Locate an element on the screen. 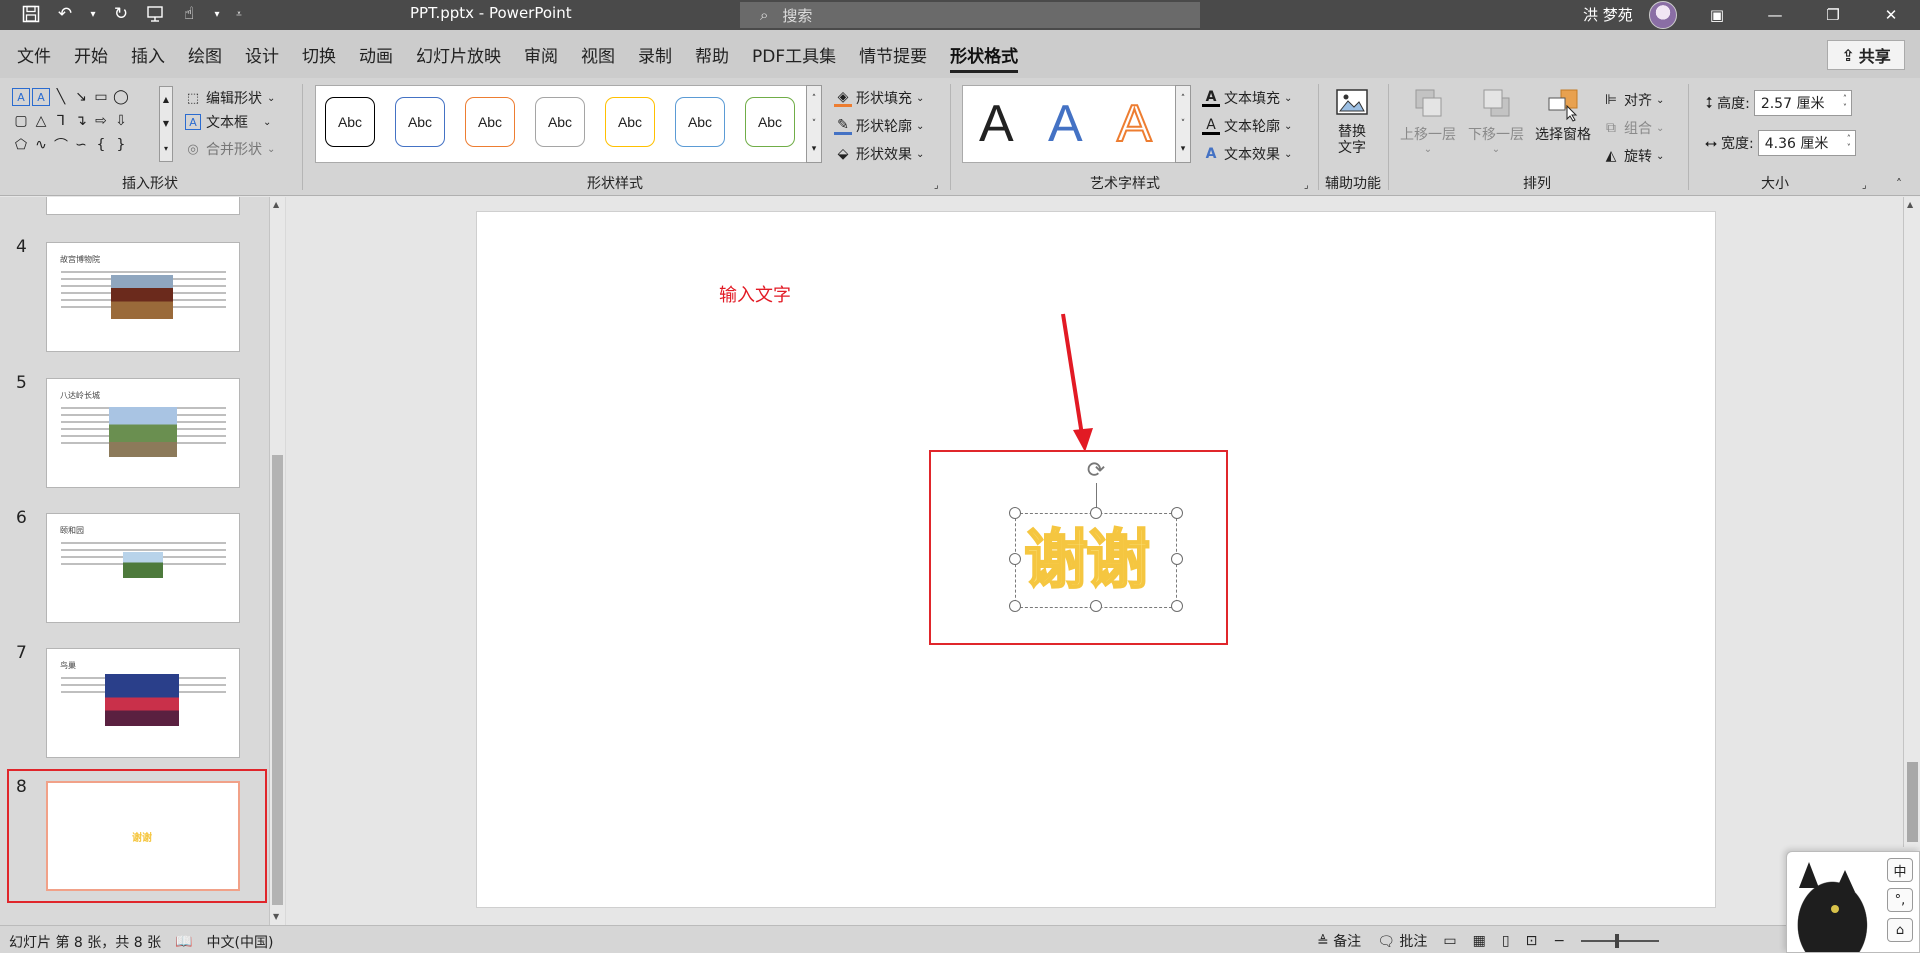 This screenshot has width=1920, height=953. right-arrow-shape-icon: ⇨ is located at coordinates (101, 121).